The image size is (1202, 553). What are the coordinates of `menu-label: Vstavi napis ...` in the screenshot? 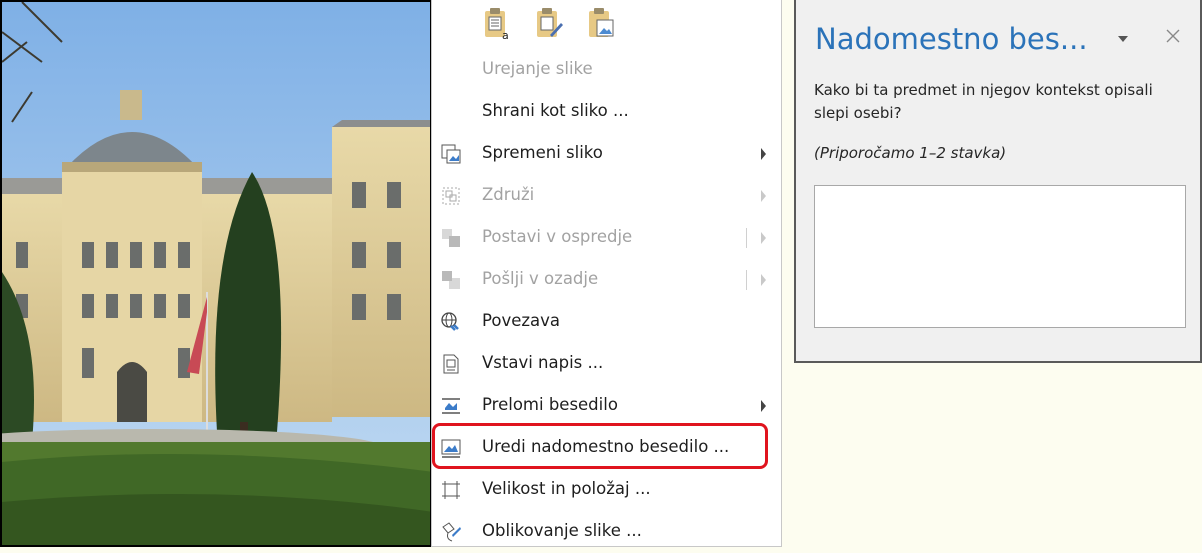 It's located at (543, 362).